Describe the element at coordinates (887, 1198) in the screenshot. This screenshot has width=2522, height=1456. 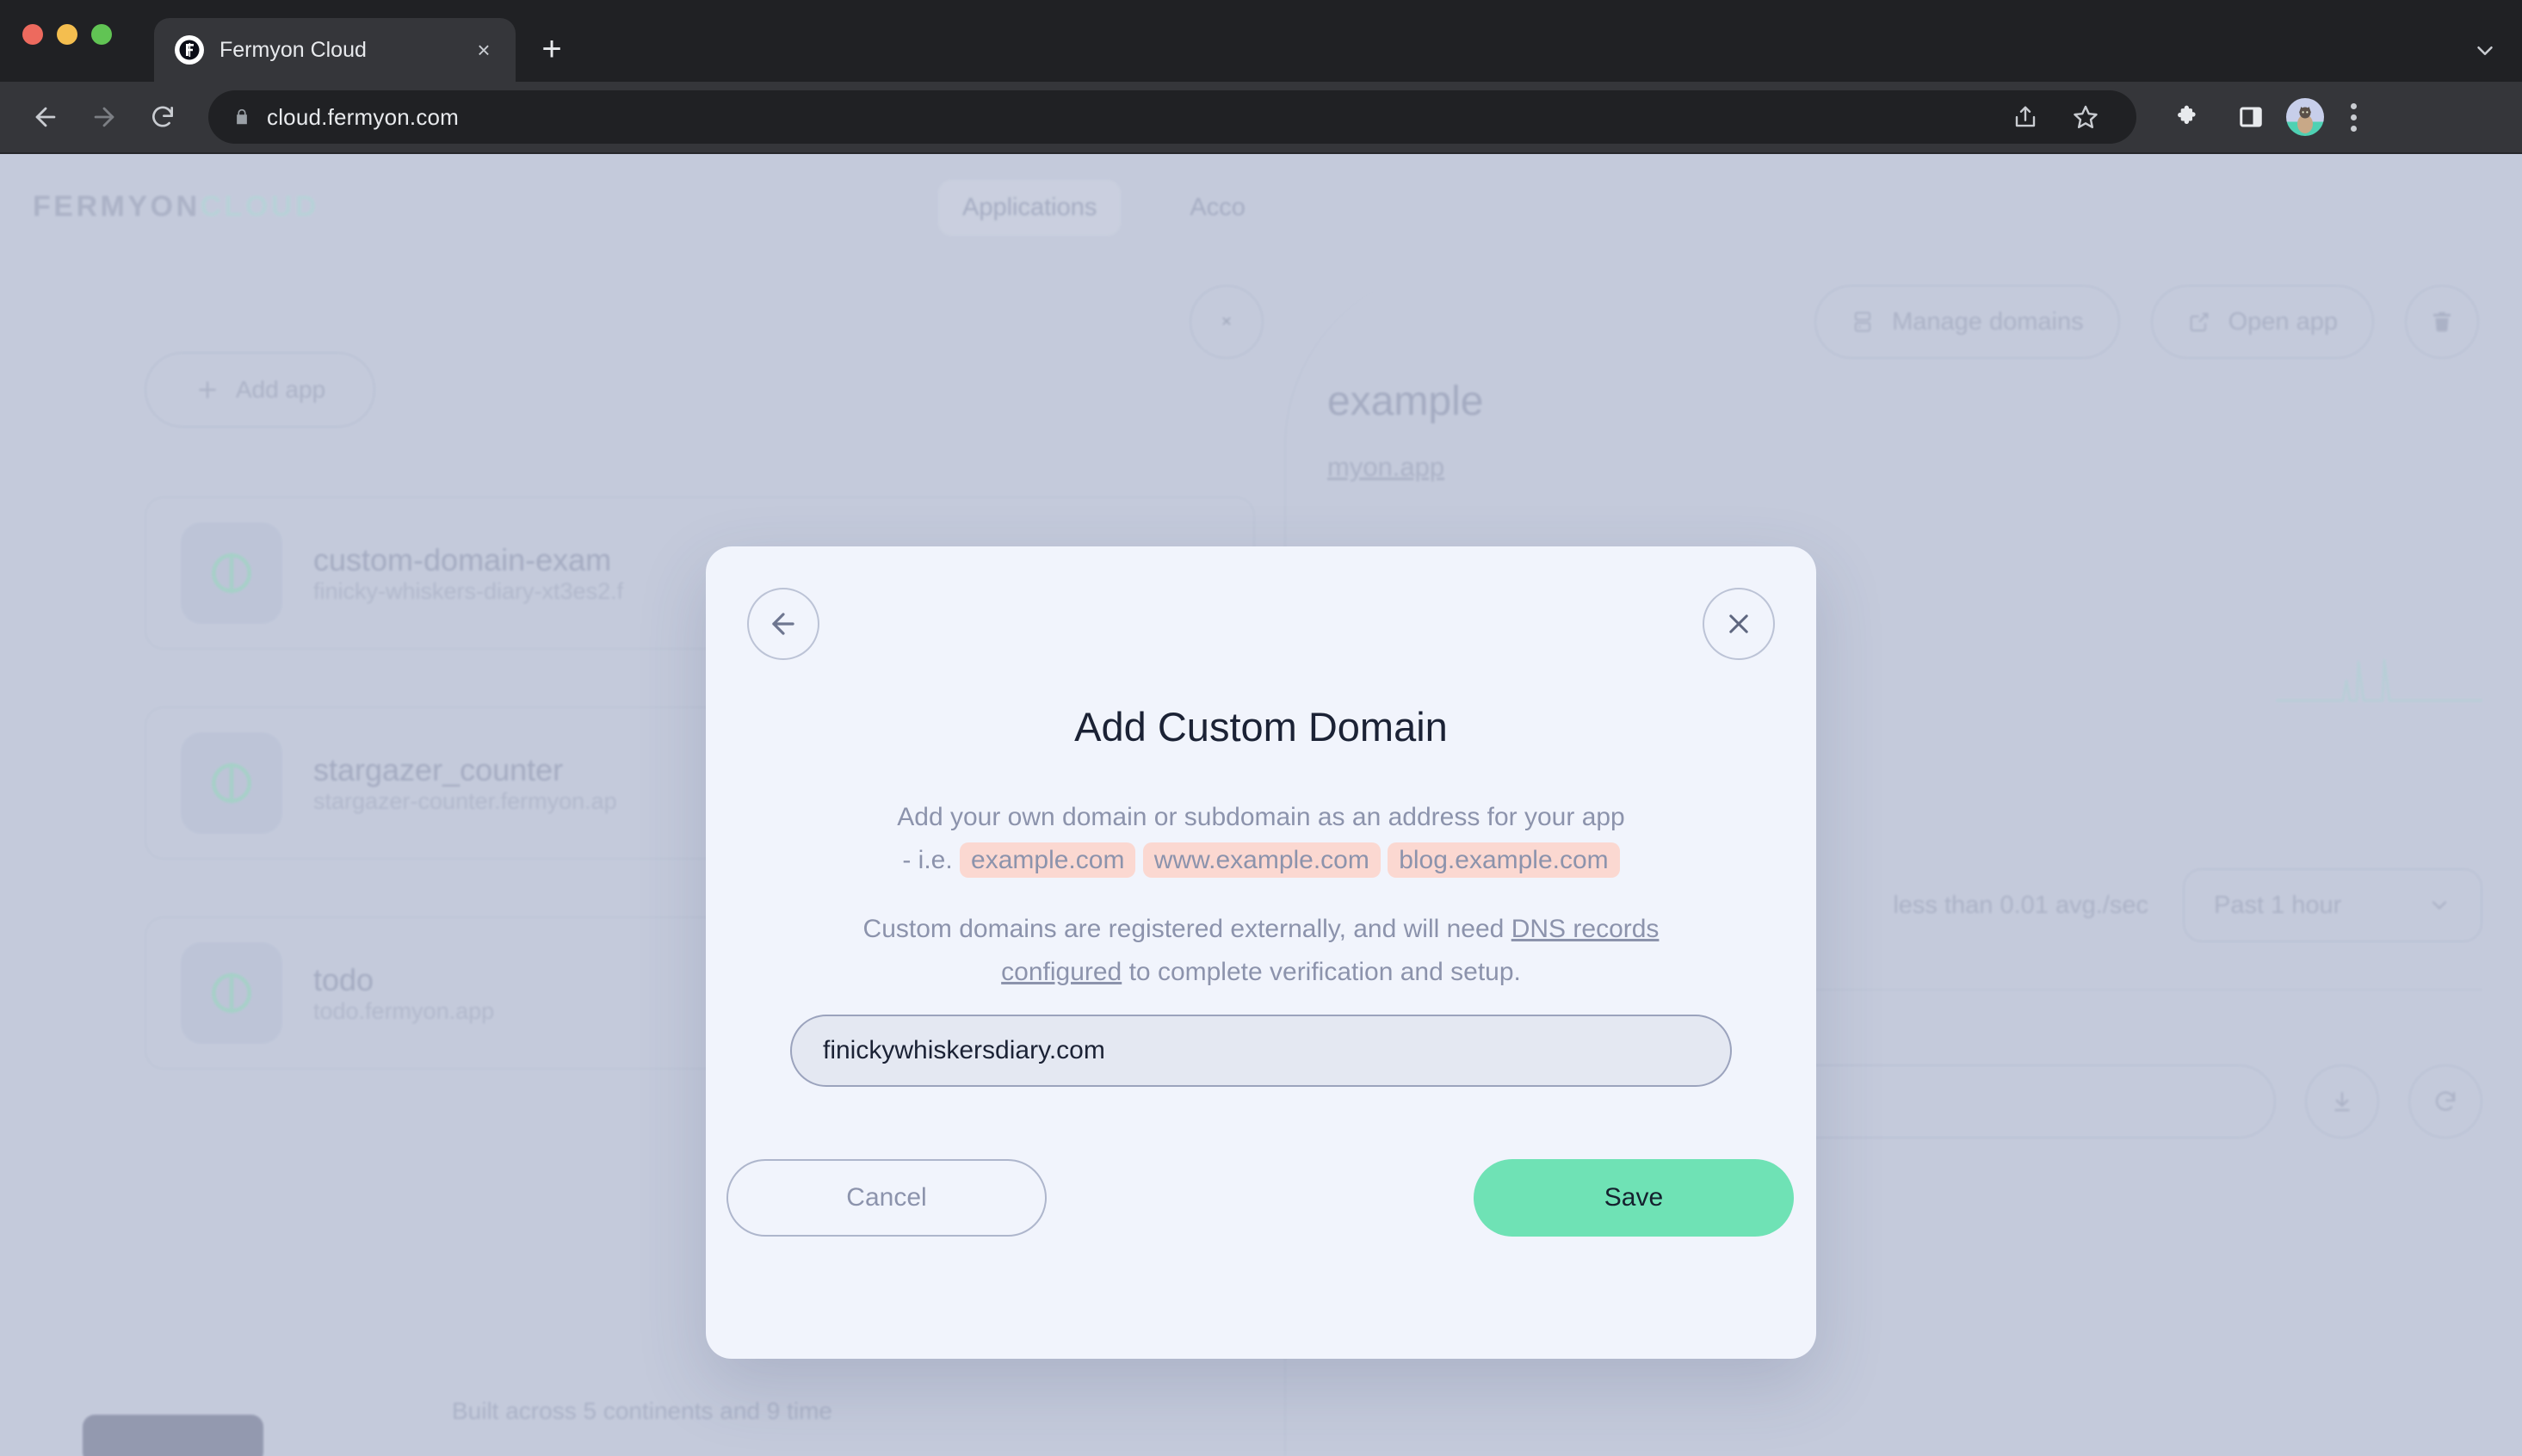
I see `cancel-button: Cancel` at that location.